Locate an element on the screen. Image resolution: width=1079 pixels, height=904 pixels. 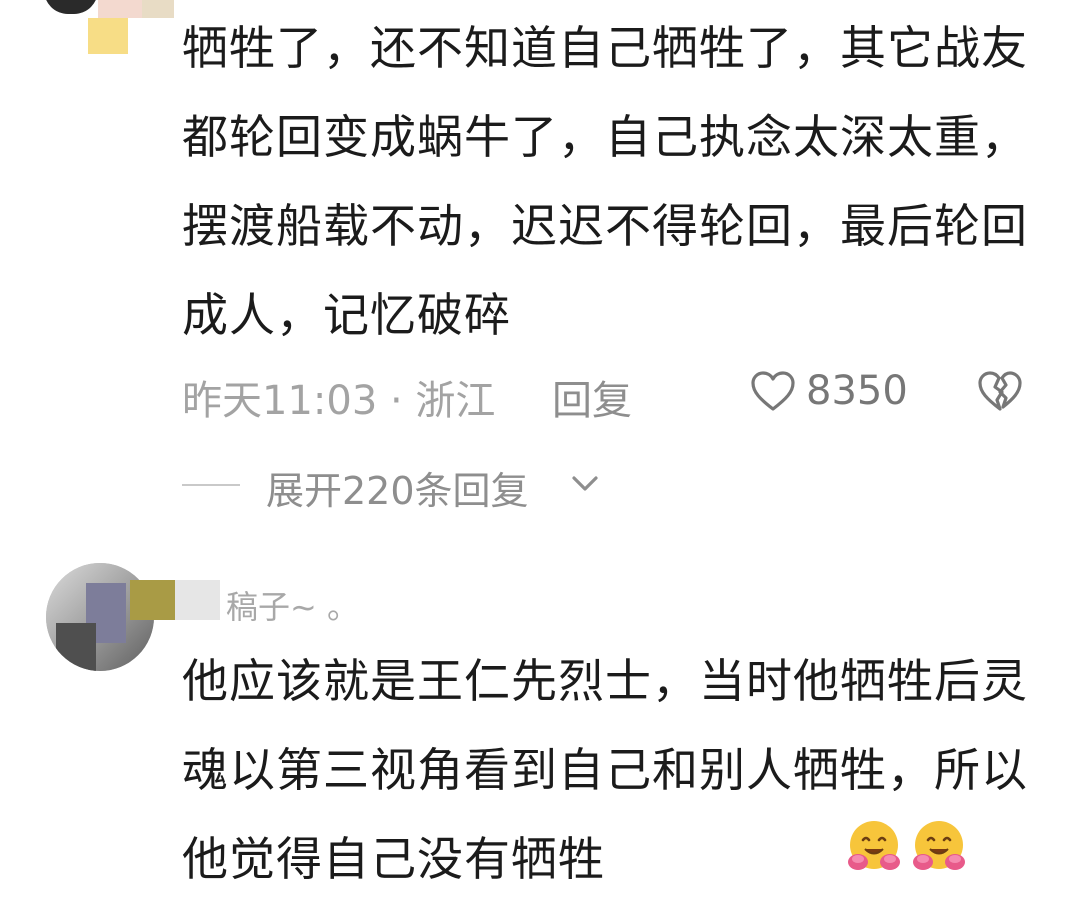
avatar-fragment is located at coordinates (71, 7).